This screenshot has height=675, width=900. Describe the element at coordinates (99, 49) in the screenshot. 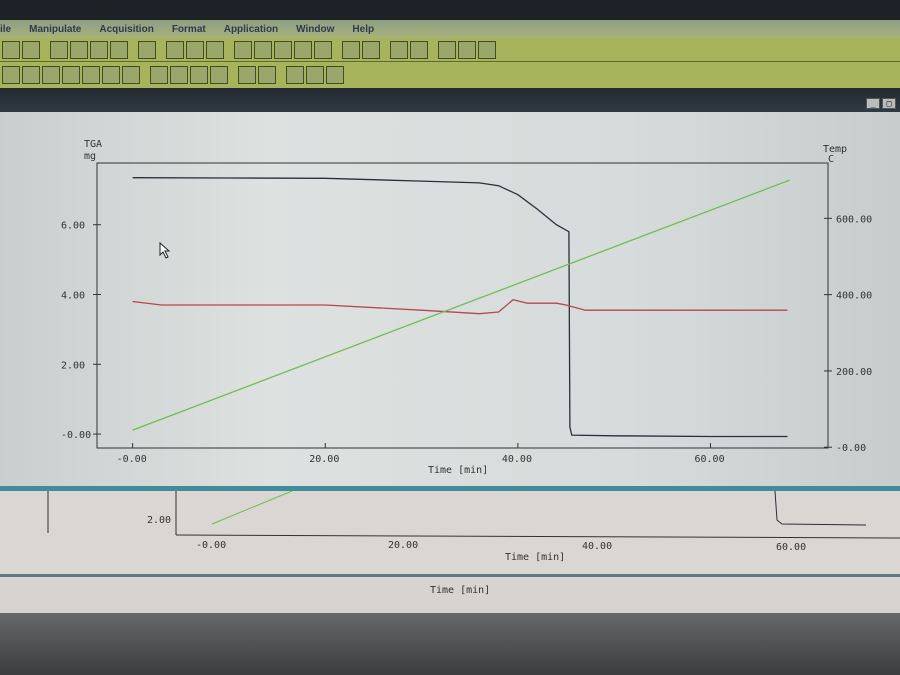

I see `copy-icon` at that location.